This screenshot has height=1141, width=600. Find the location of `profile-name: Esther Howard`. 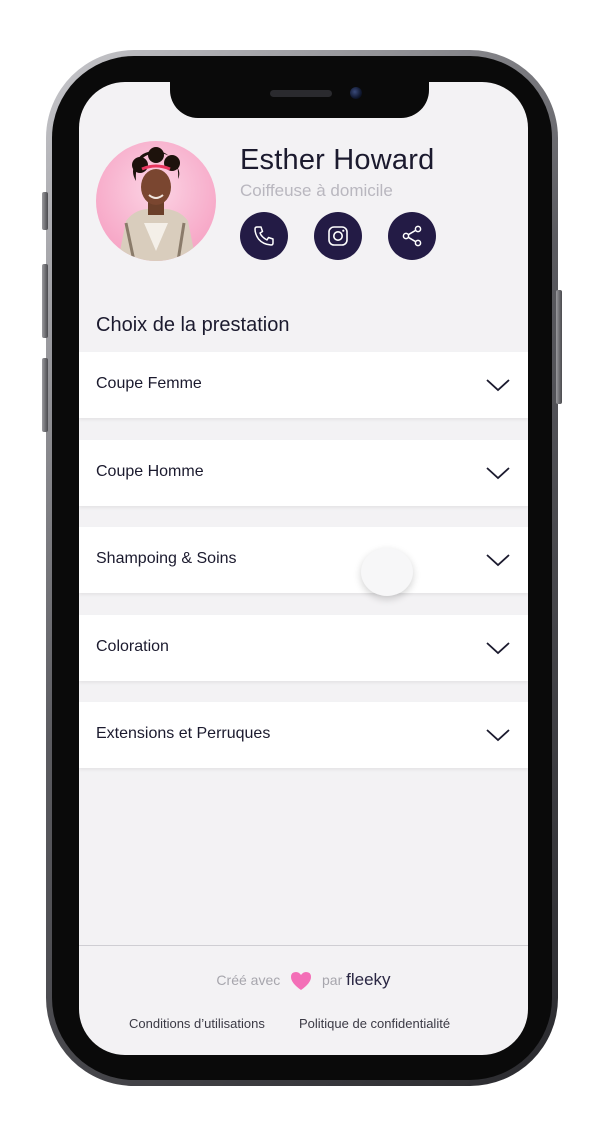

profile-name: Esther Howard is located at coordinates (337, 160).